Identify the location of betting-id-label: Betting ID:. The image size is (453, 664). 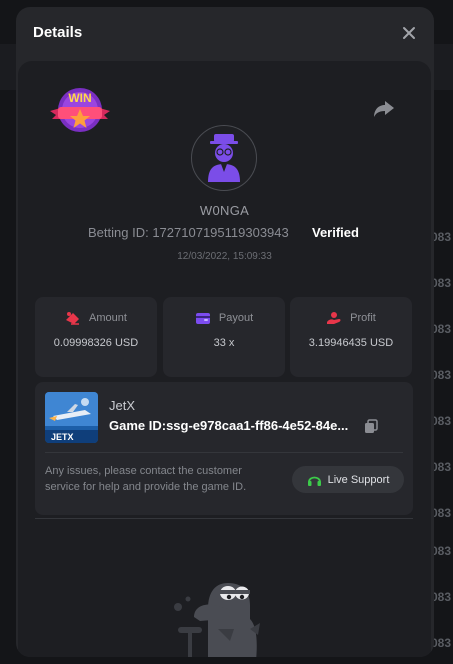
(118, 232).